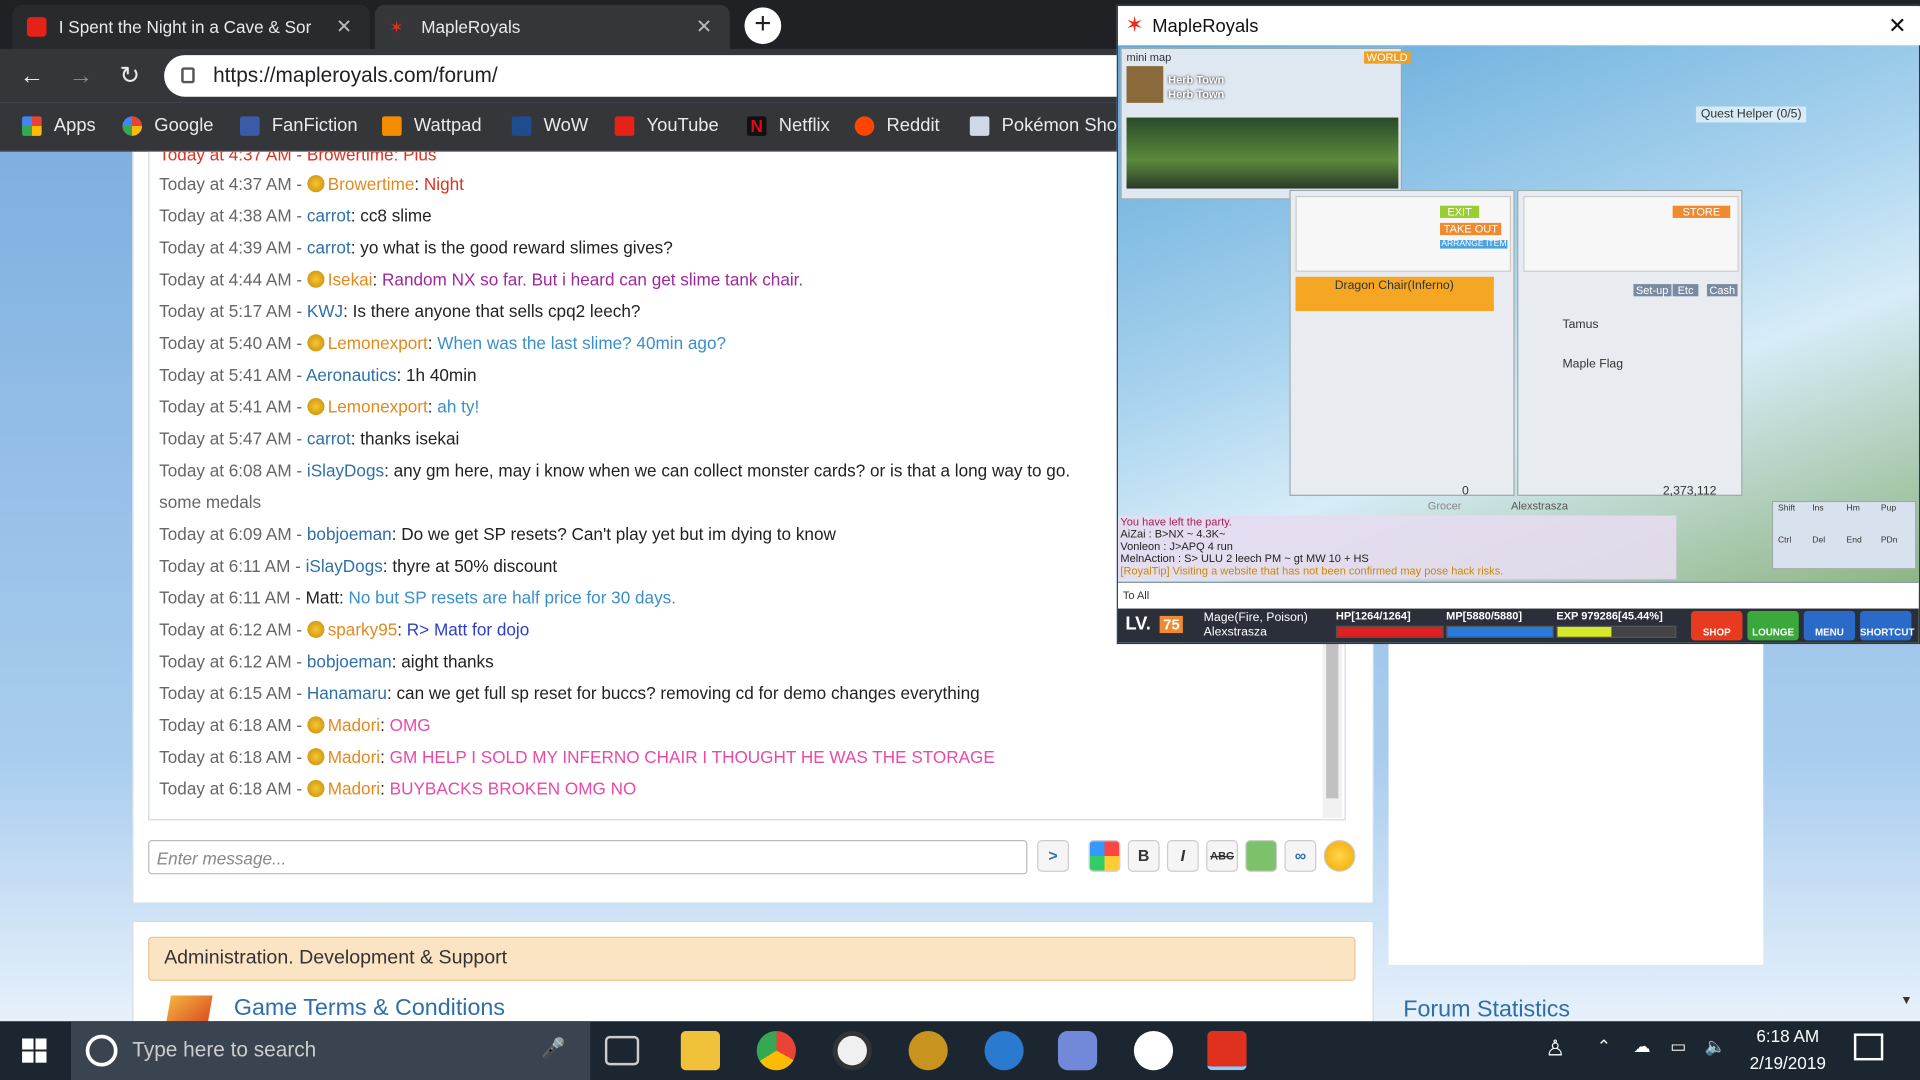  I want to click on bookmark-apps: Apps, so click(59, 125).